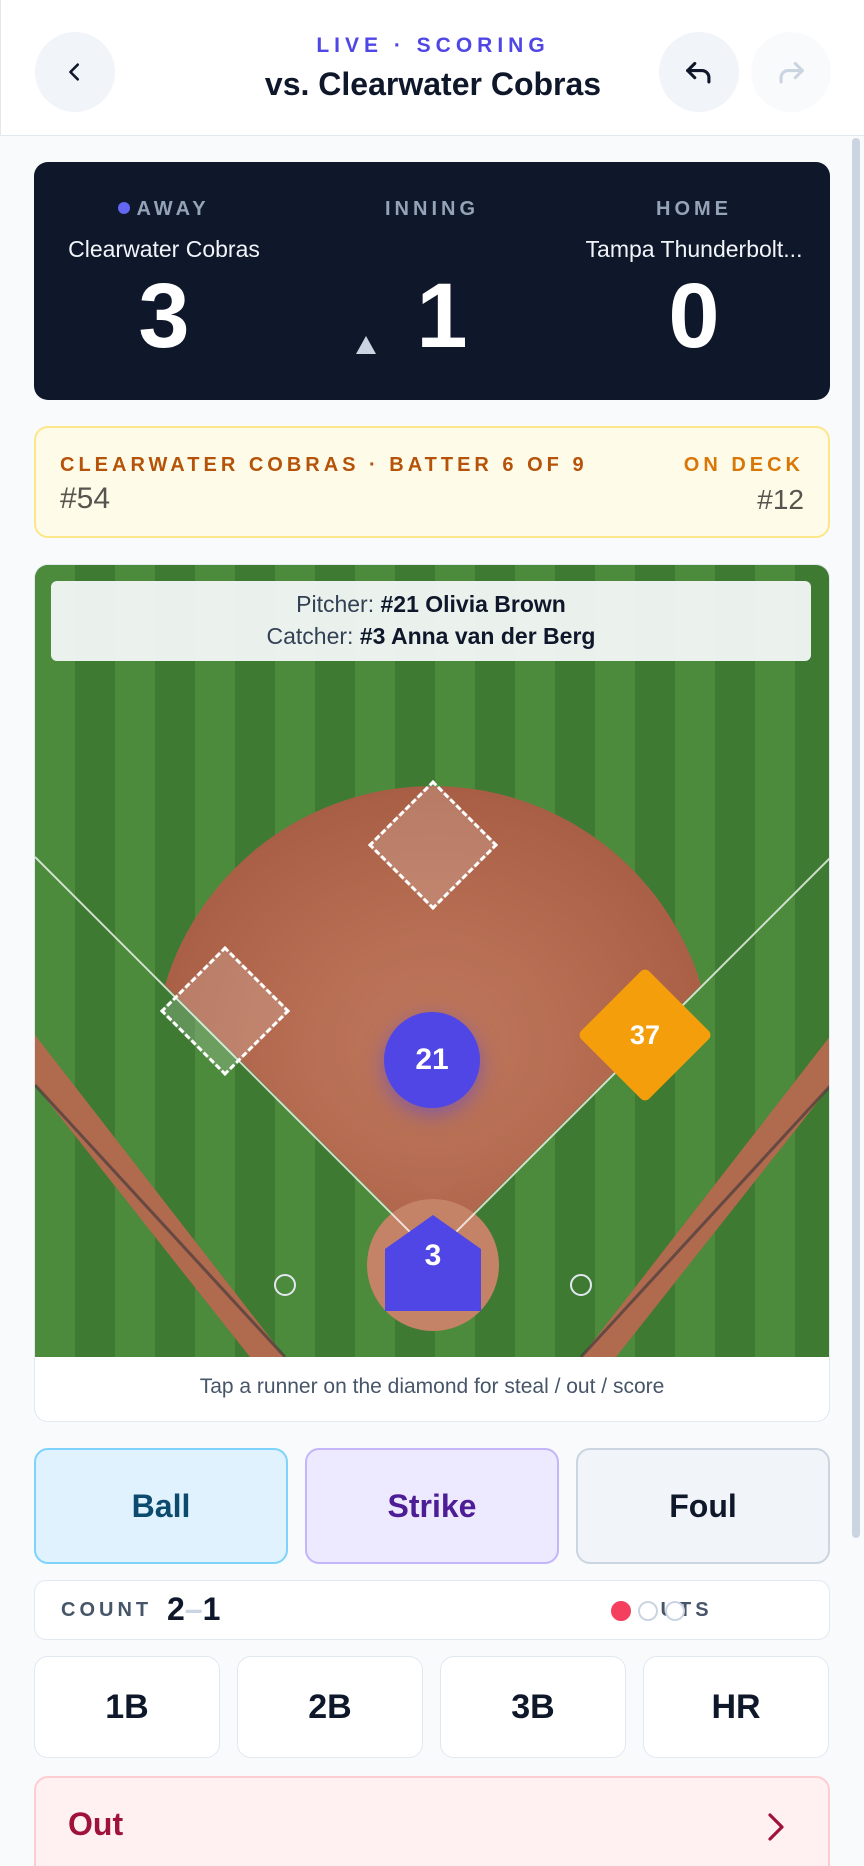 The image size is (864, 1866). Describe the element at coordinates (161, 1506) in the screenshot. I see `ball-button: Ball` at that location.